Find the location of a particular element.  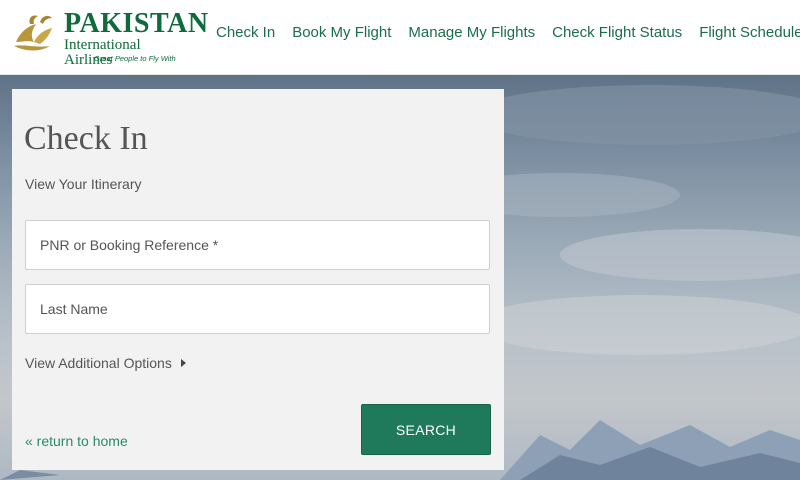

return-to-home-link: « return to home is located at coordinates (76, 441).